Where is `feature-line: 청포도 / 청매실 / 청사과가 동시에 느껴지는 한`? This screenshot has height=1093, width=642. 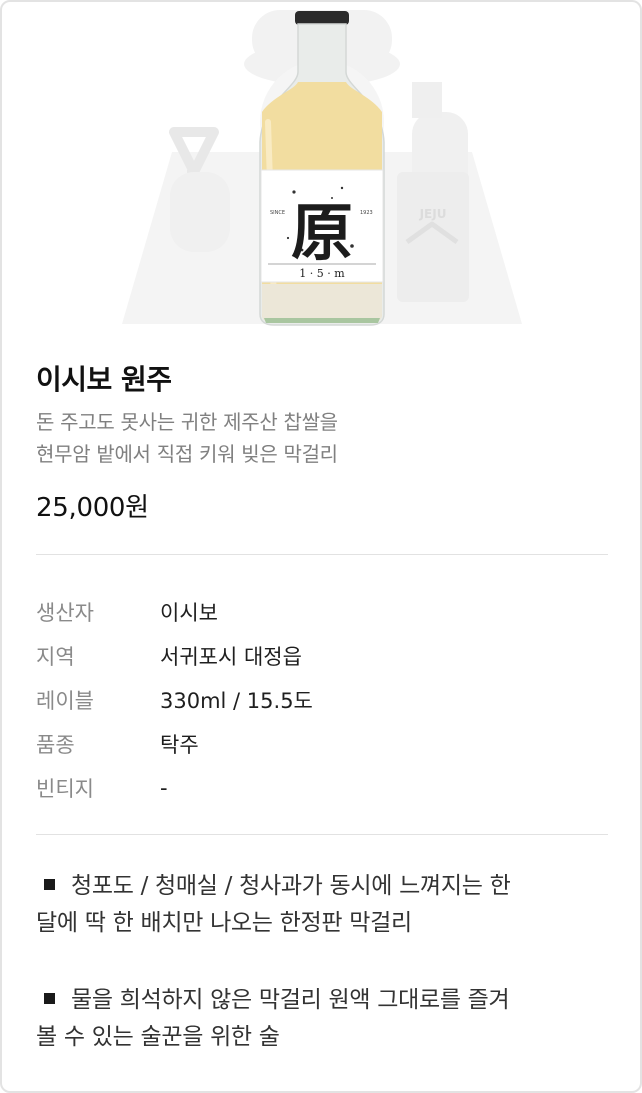
feature-line: 청포도 / 청매실 / 청사과가 동시에 느껴지는 한 is located at coordinates (321, 886).